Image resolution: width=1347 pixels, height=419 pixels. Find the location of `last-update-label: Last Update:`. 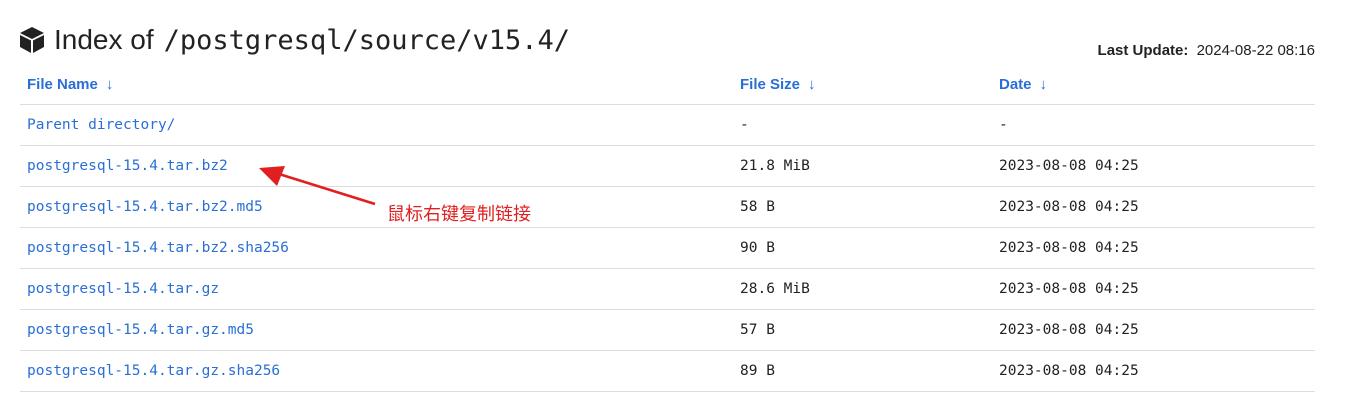

last-update-label: Last Update: is located at coordinates (1143, 50).